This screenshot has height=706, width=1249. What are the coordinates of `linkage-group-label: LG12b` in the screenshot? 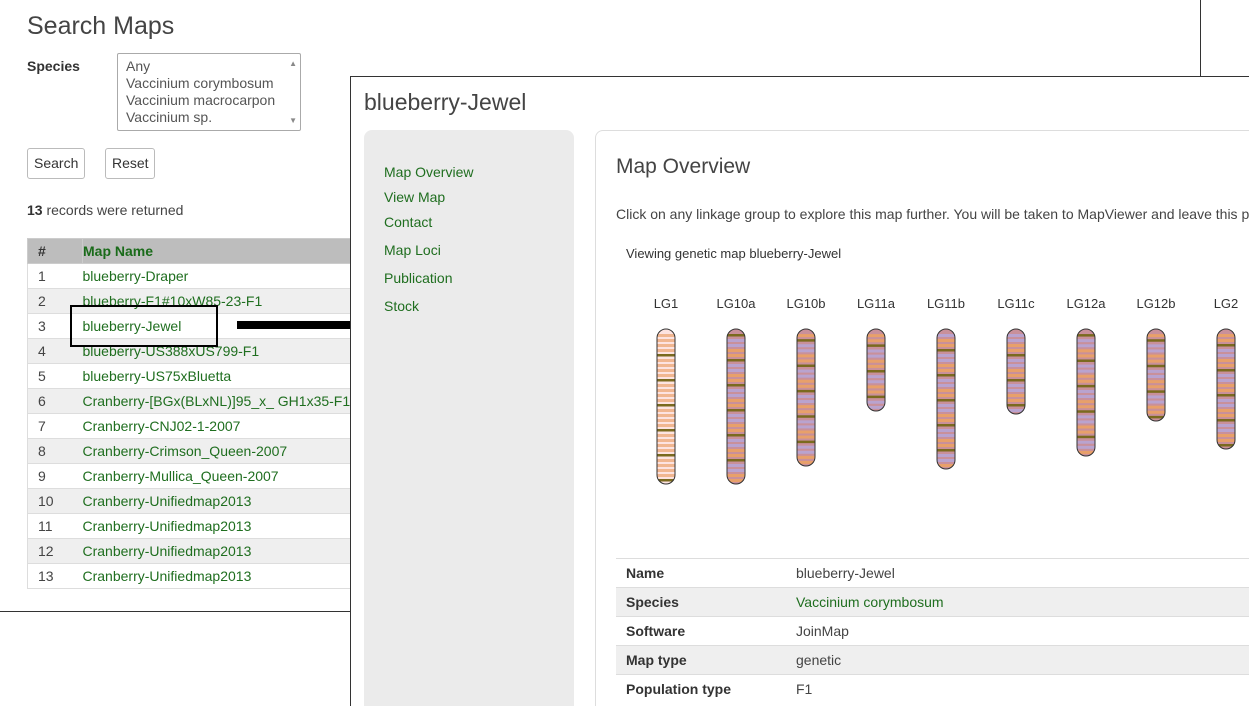 It's located at (1156, 303).